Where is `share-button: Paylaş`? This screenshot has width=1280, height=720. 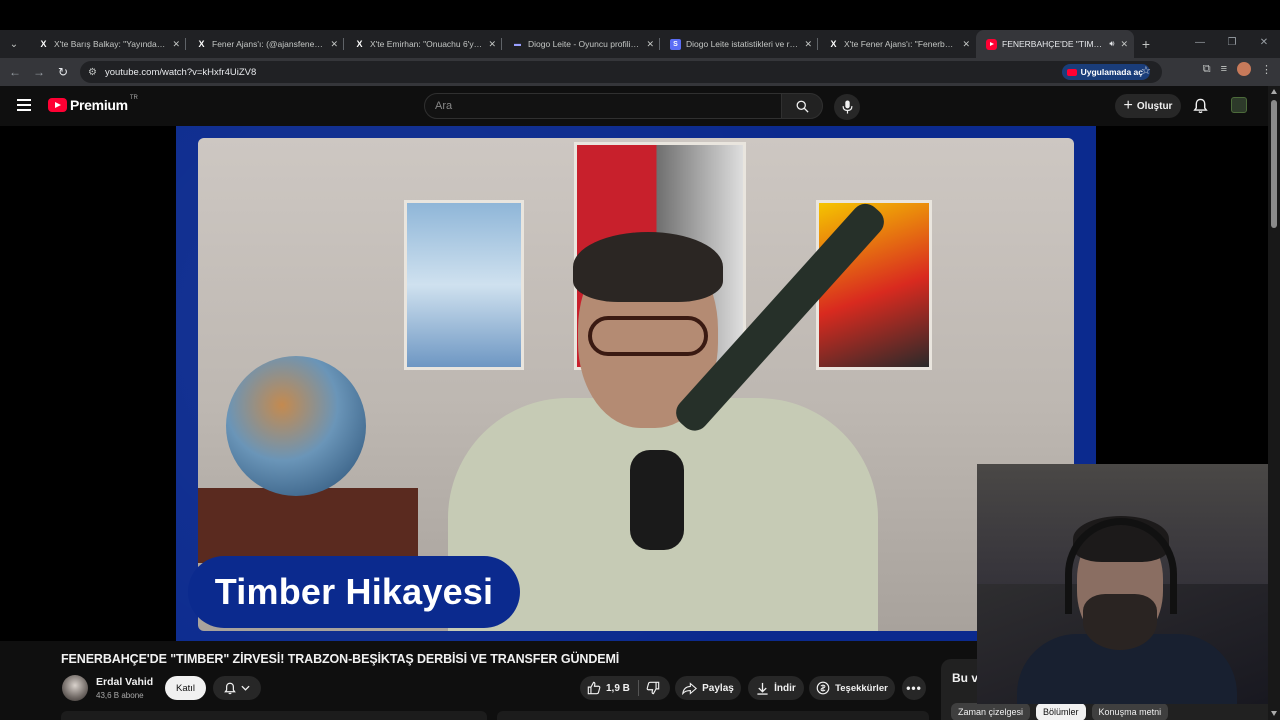
share-button: Paylaş is located at coordinates (708, 688).